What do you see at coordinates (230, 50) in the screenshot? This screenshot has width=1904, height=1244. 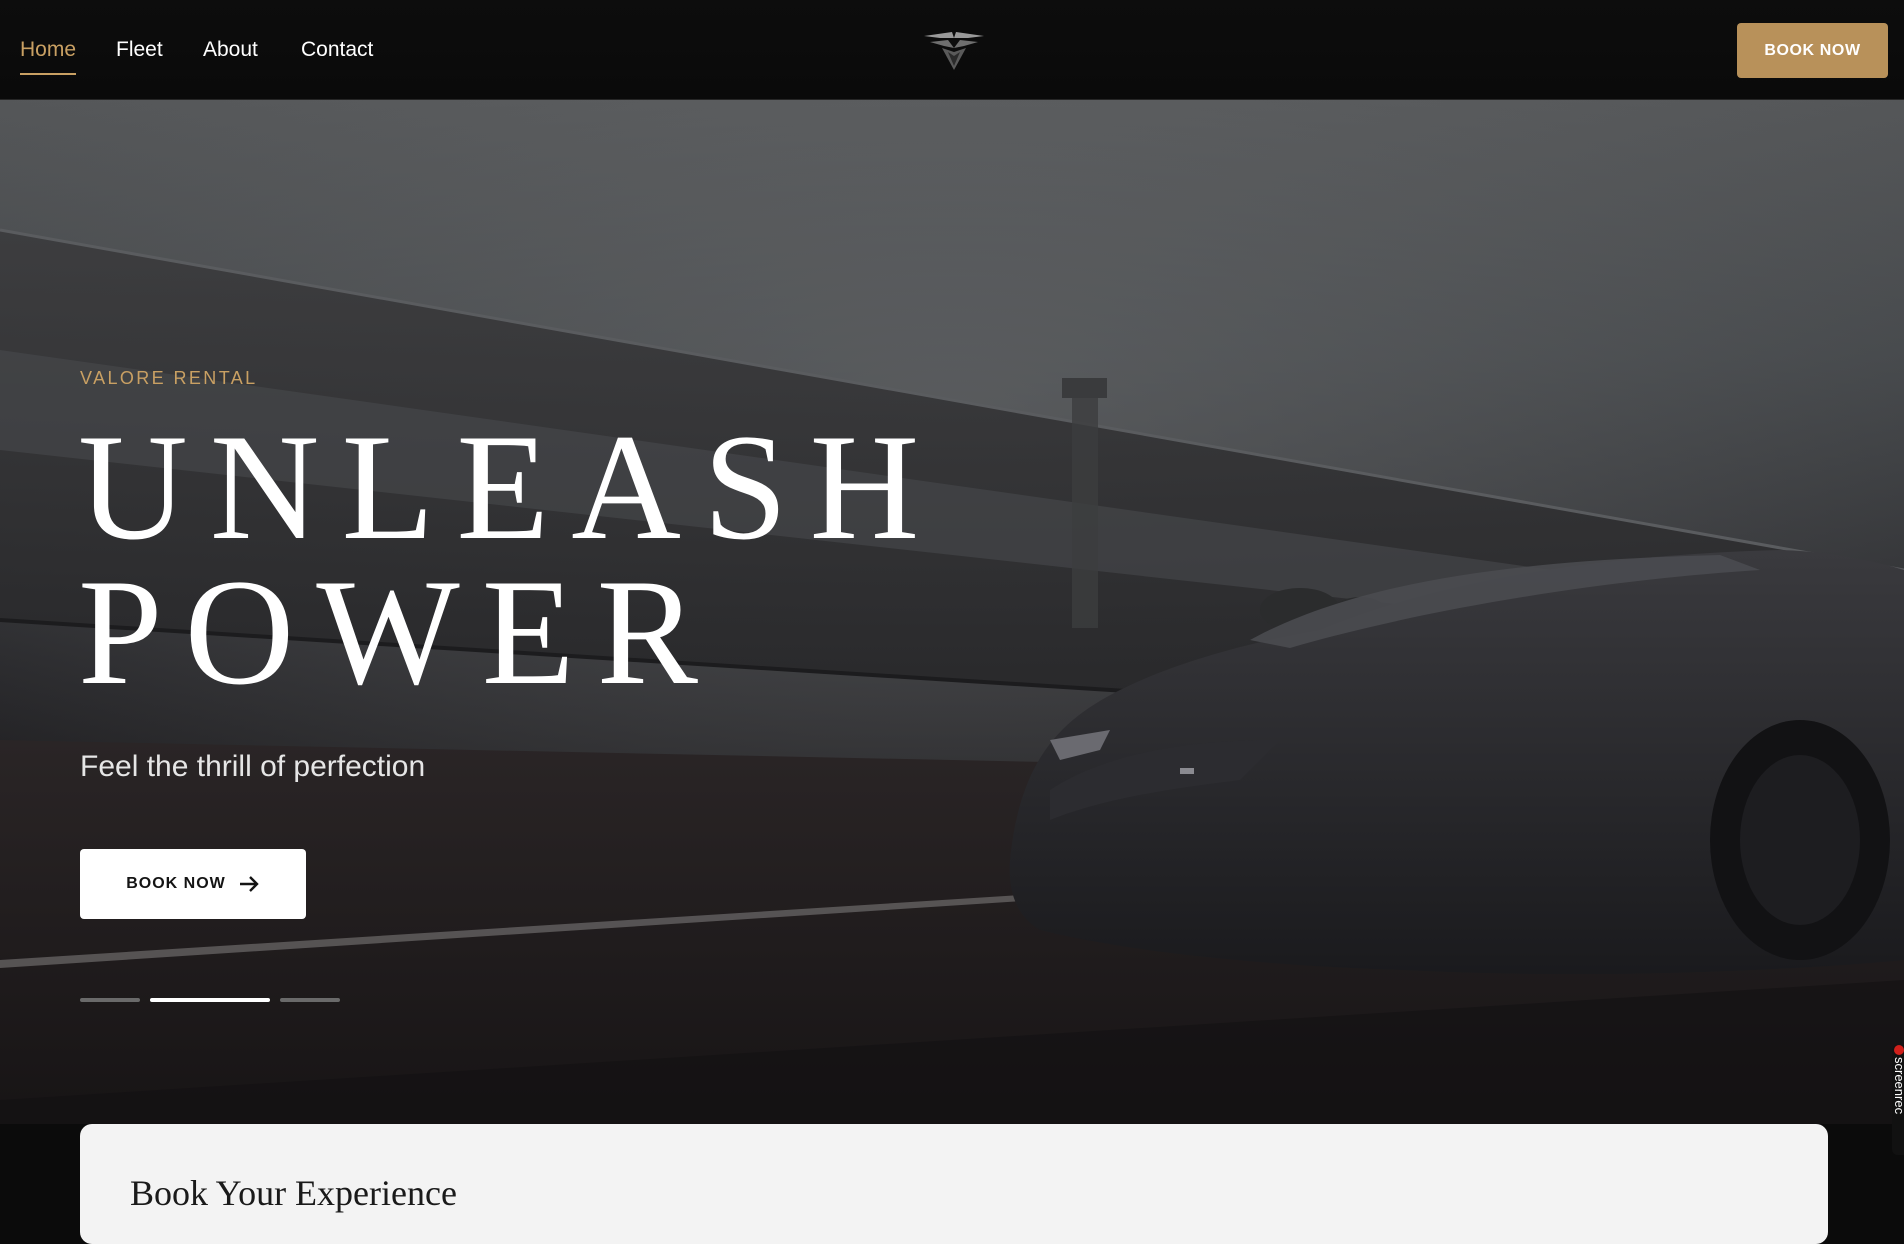 I see `nav-link-about: About` at bounding box center [230, 50].